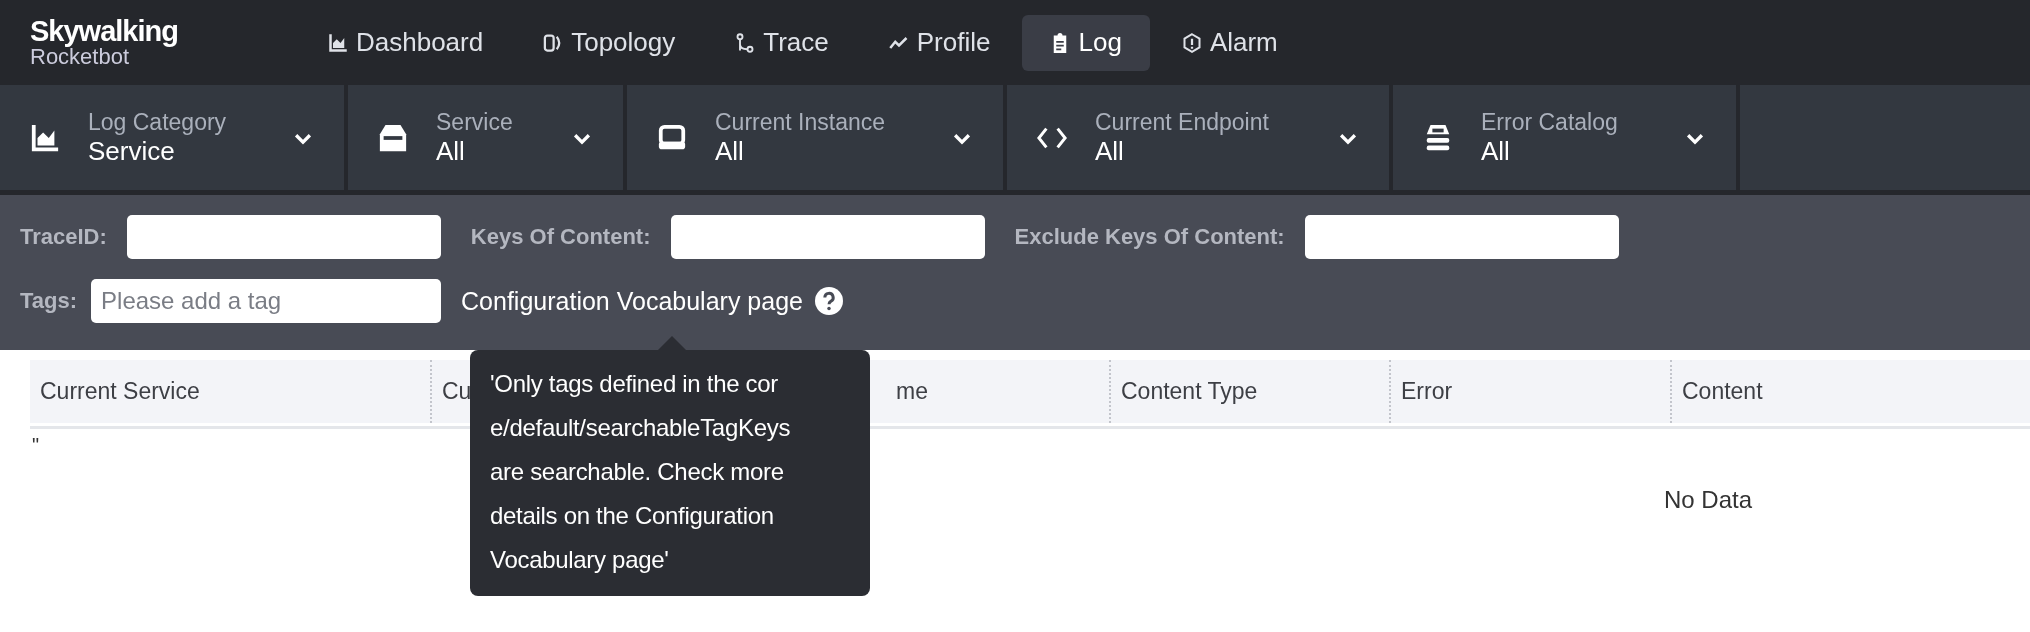 Image resolution: width=2030 pixels, height=632 pixels. I want to click on field-label: TraceID:, so click(63, 237).